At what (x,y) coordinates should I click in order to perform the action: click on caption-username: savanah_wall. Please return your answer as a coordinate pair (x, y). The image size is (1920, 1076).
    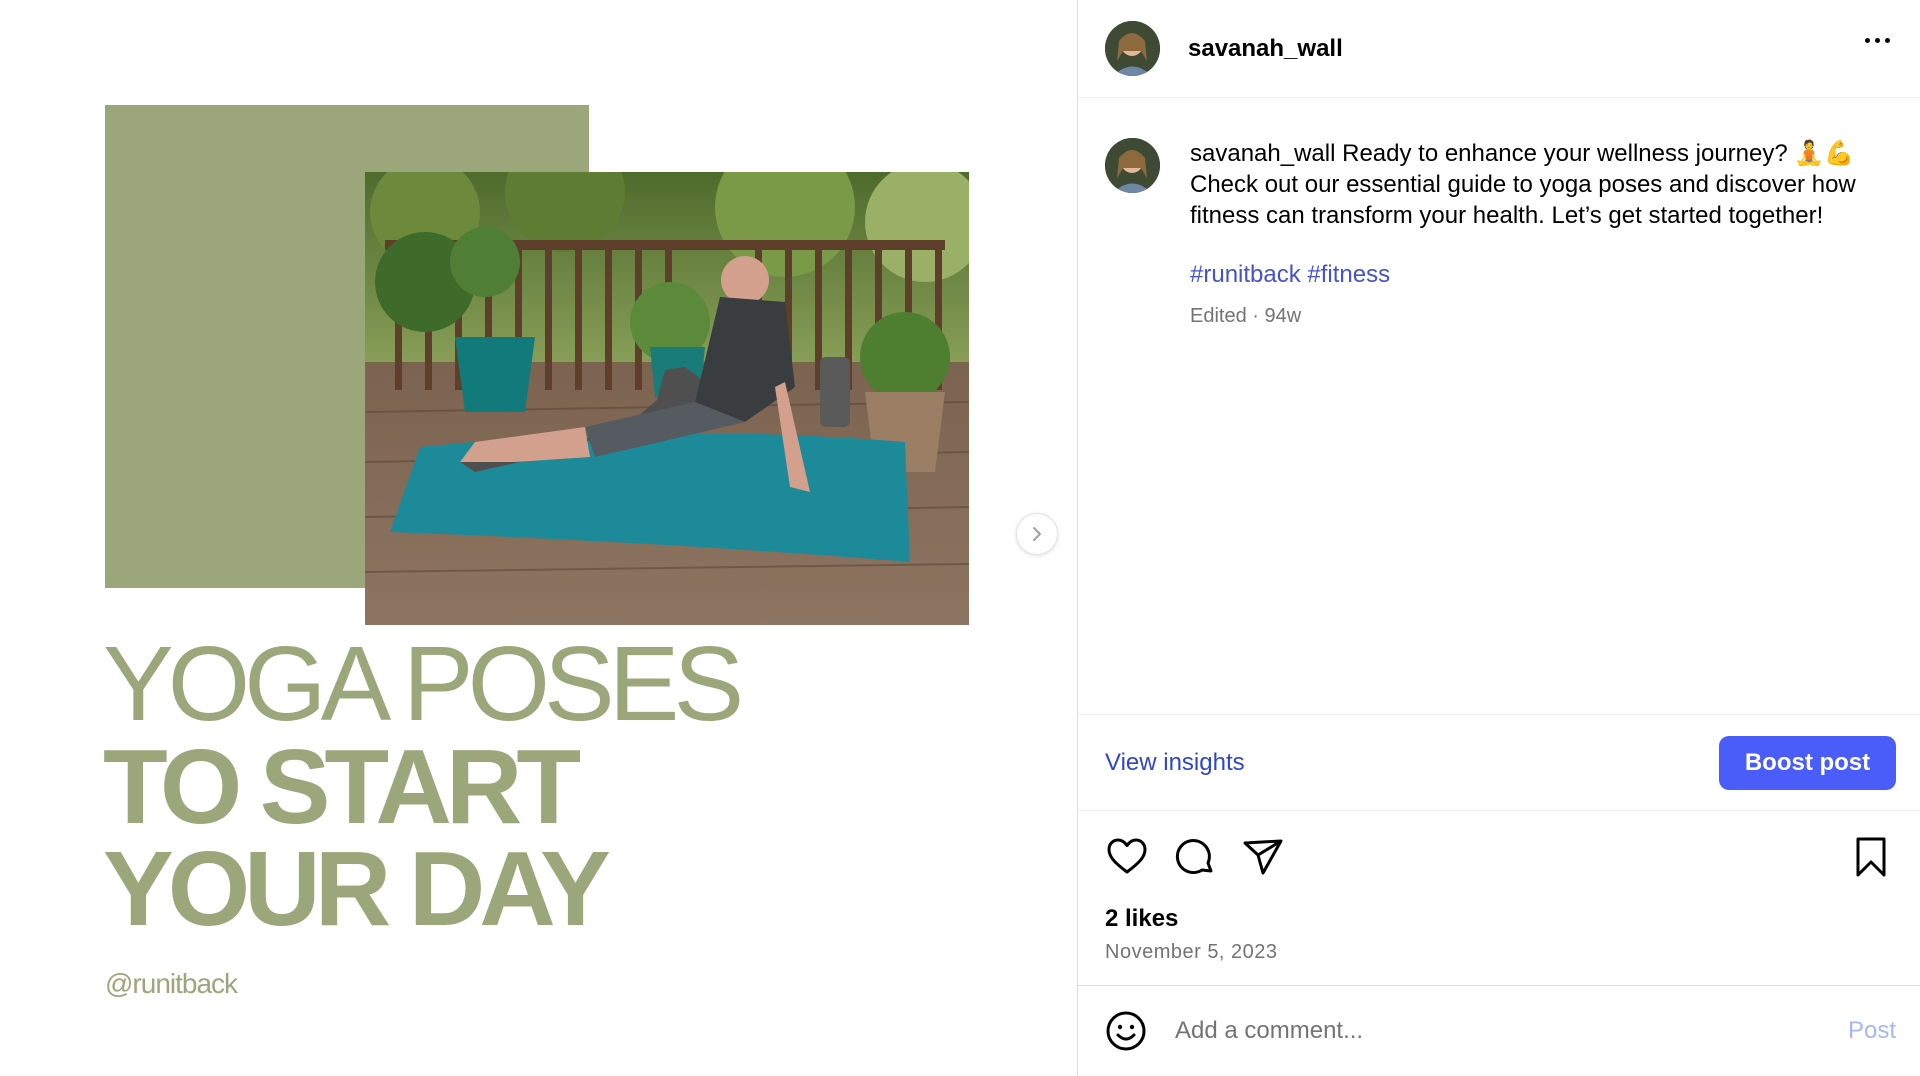
    Looking at the image, I should click on (1262, 153).